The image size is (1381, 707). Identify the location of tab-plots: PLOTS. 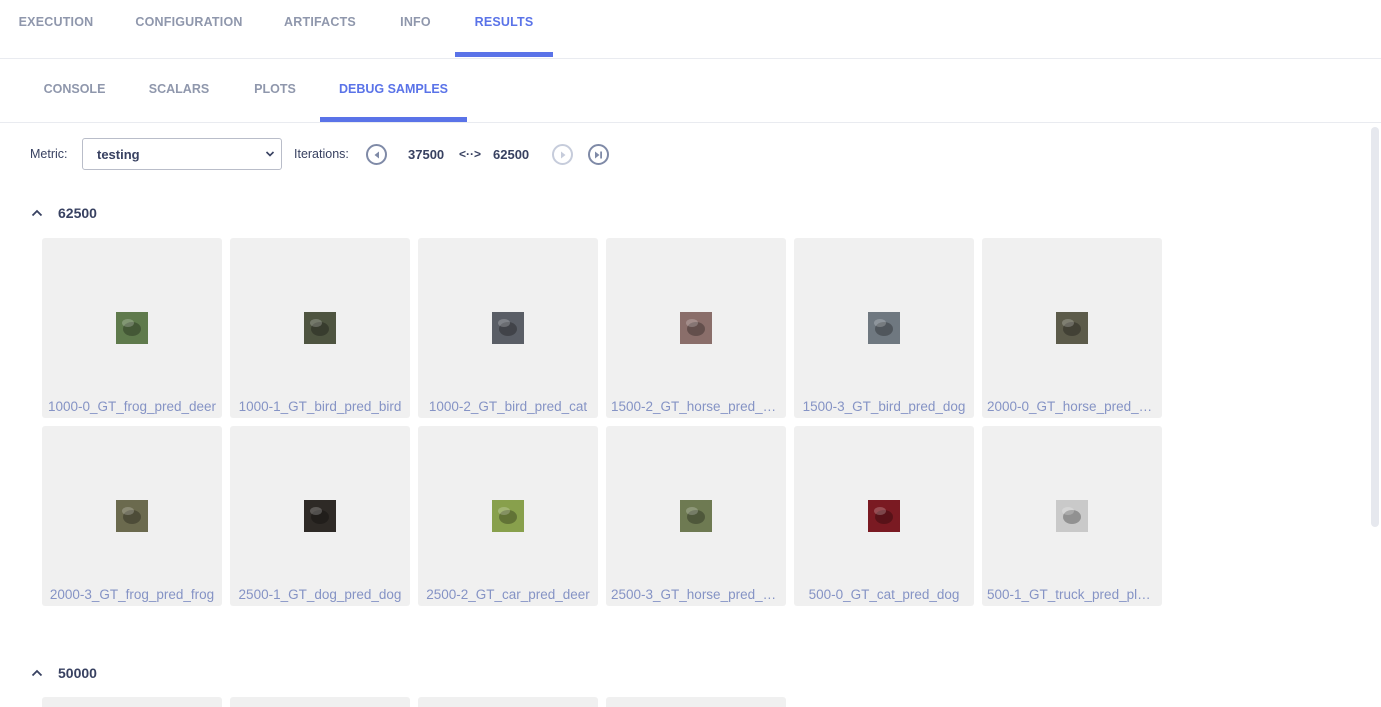
(275, 90).